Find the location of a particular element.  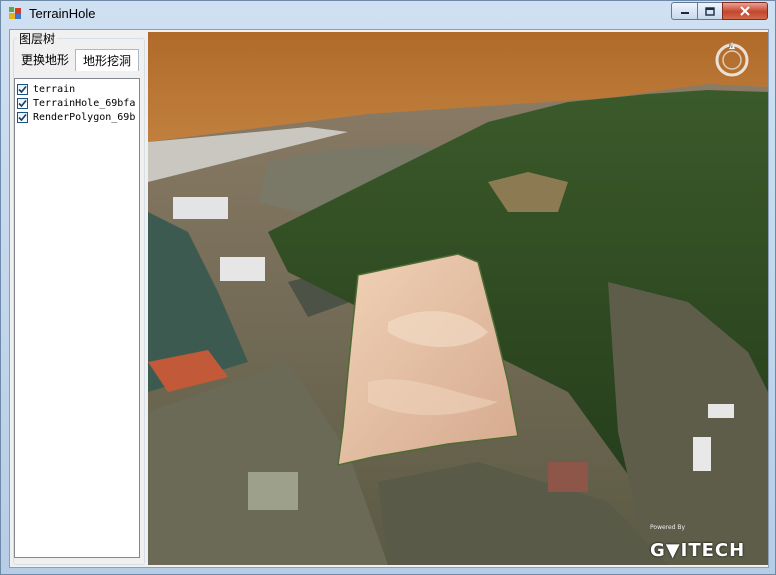

minimize-button is located at coordinates (684, 11).